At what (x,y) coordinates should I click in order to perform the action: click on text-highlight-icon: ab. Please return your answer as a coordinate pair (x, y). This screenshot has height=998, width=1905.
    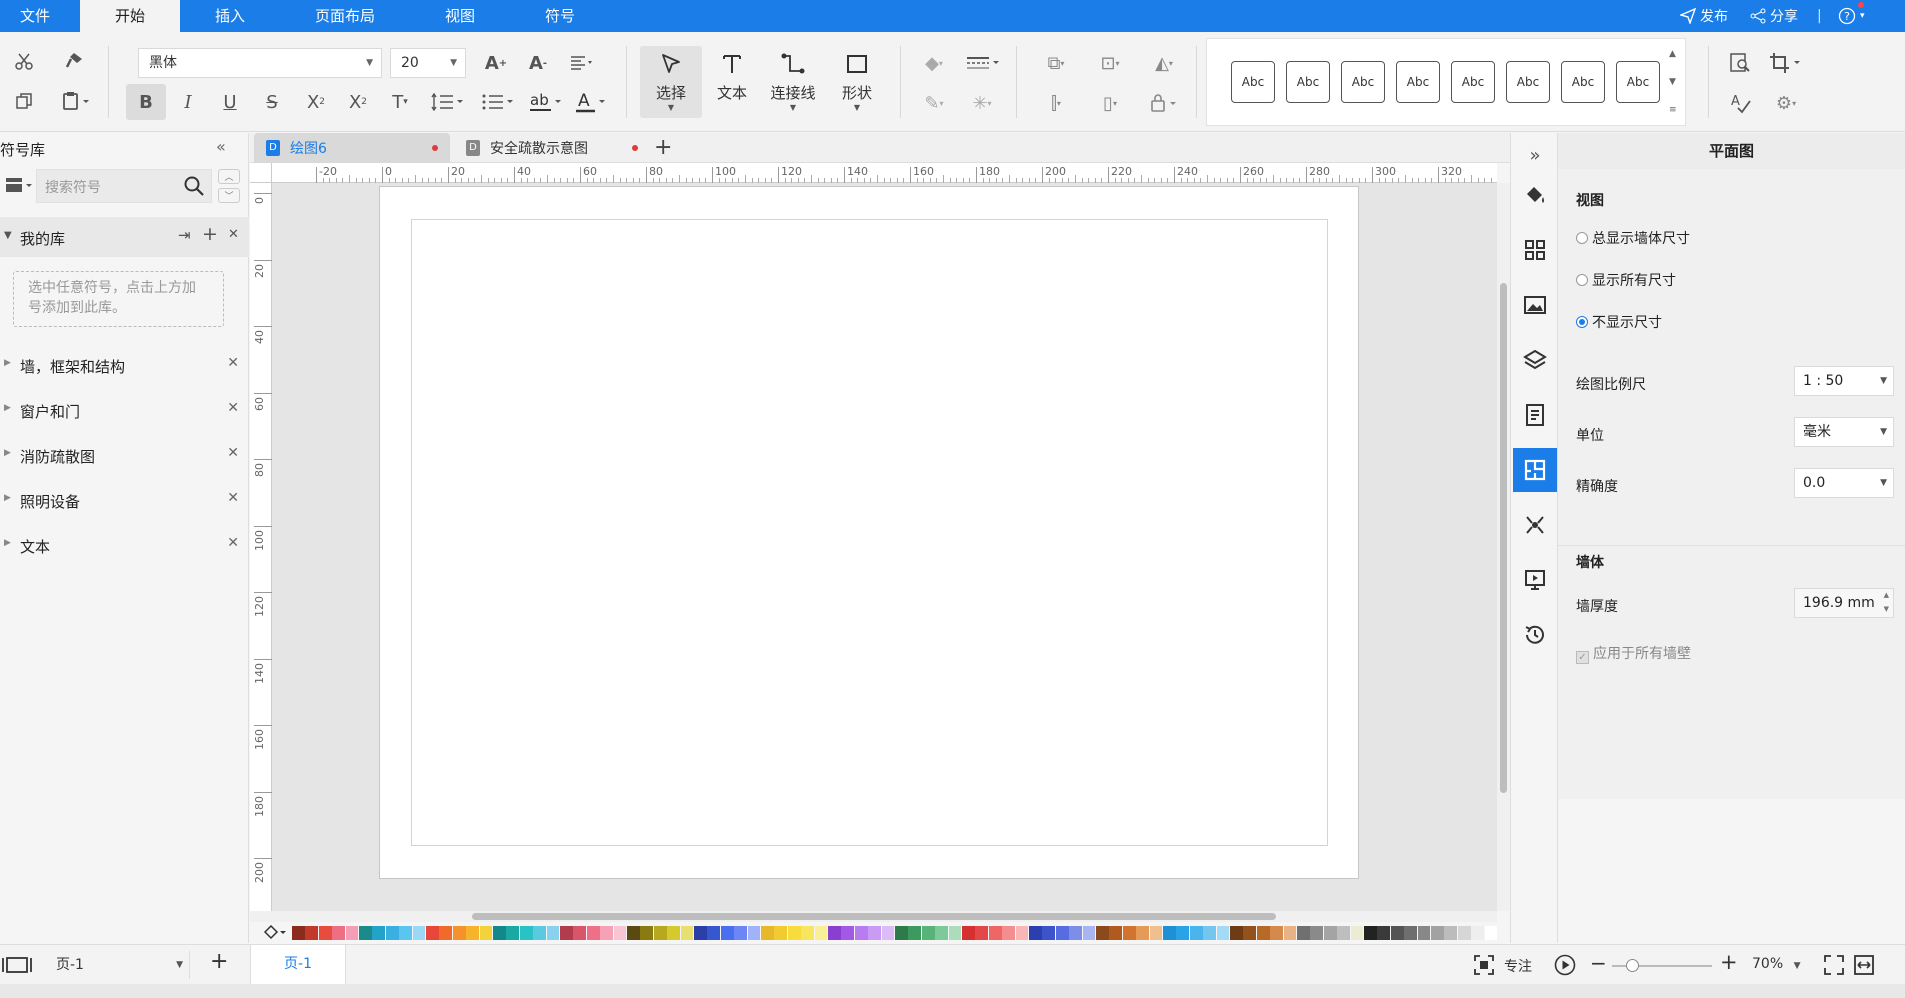
    Looking at the image, I should click on (546, 102).